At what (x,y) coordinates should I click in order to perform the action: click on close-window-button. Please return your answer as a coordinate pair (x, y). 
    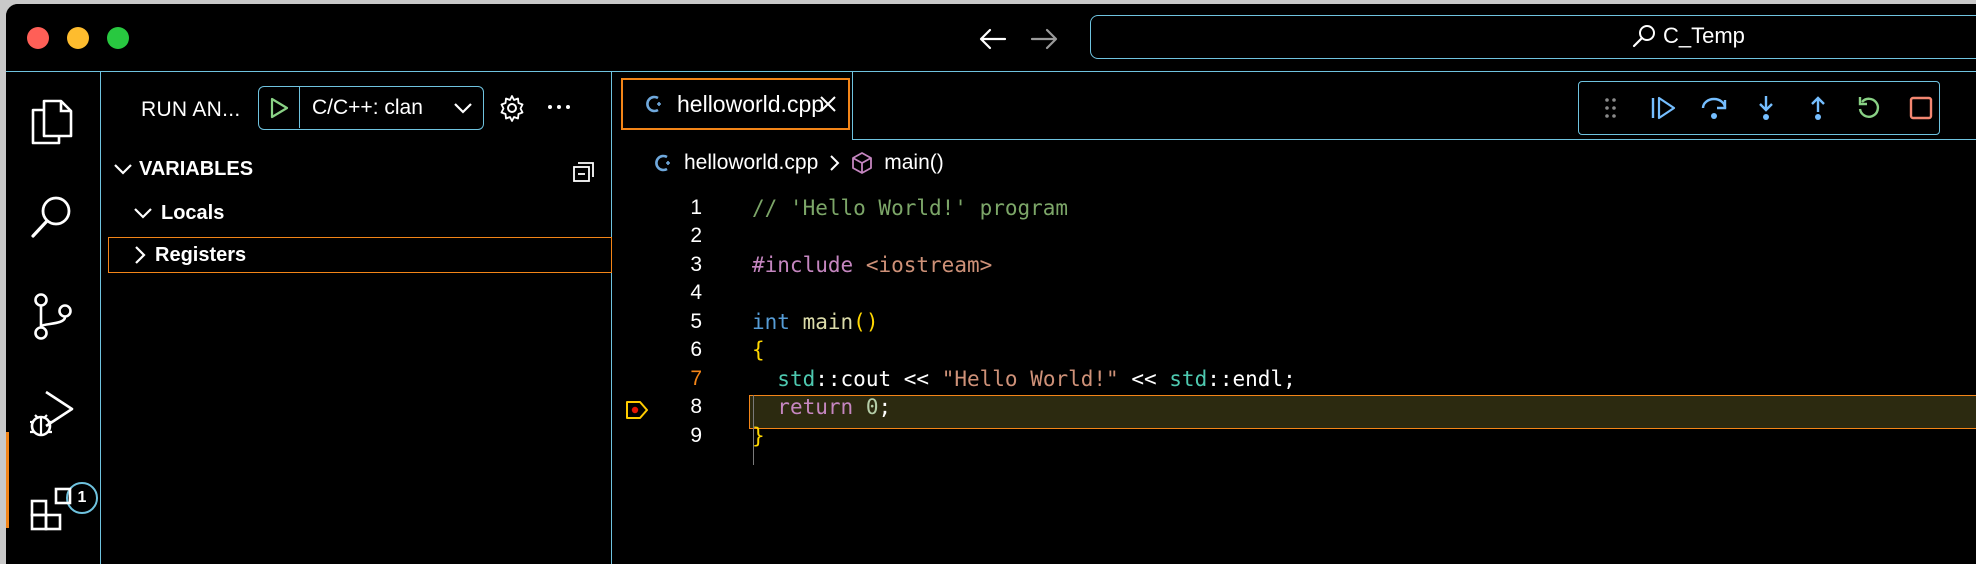
    Looking at the image, I should click on (38, 38).